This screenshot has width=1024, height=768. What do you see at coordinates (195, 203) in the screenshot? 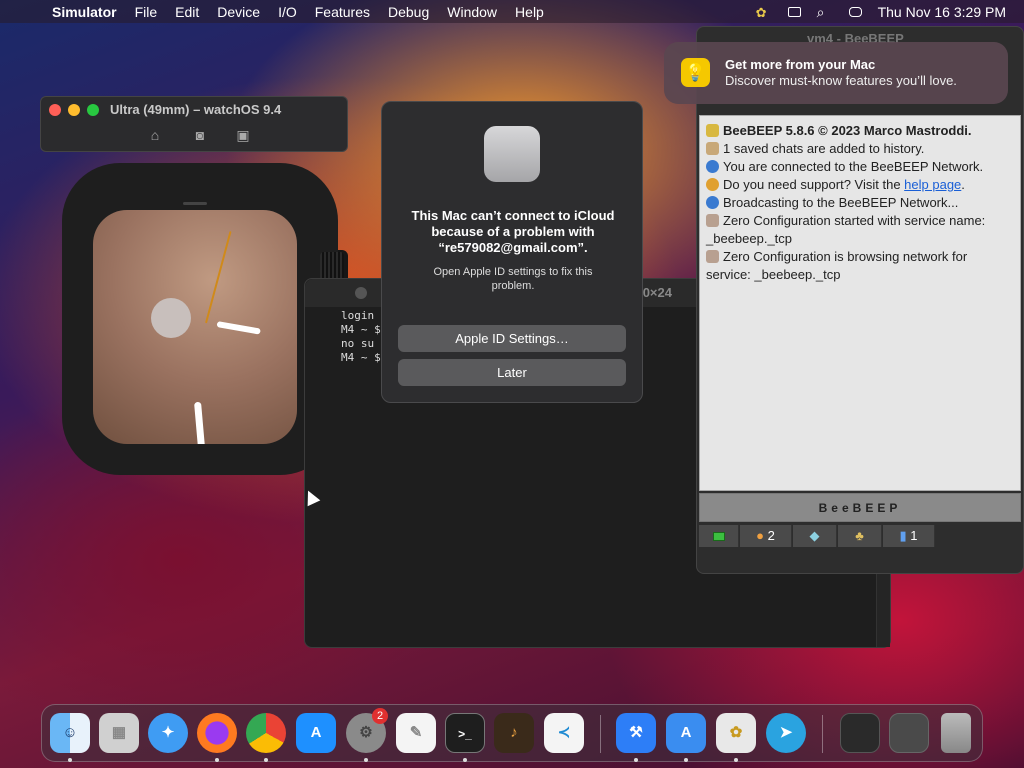
I see `watch-sensor-pill` at bounding box center [195, 203].